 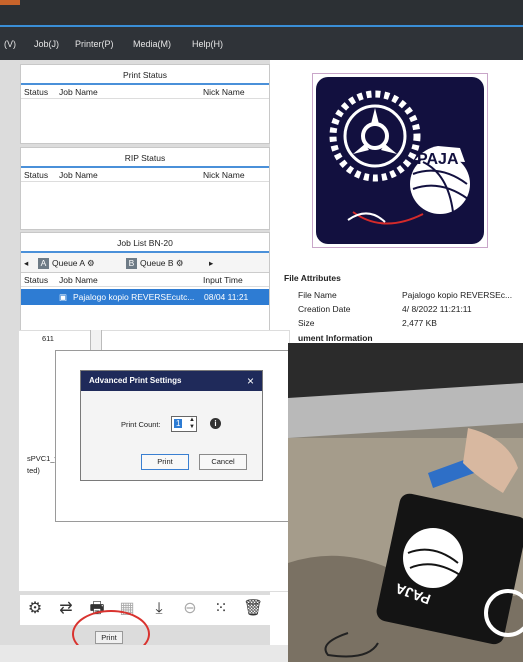 I want to click on spinner-icon: ⁙, so click(x=221, y=609).